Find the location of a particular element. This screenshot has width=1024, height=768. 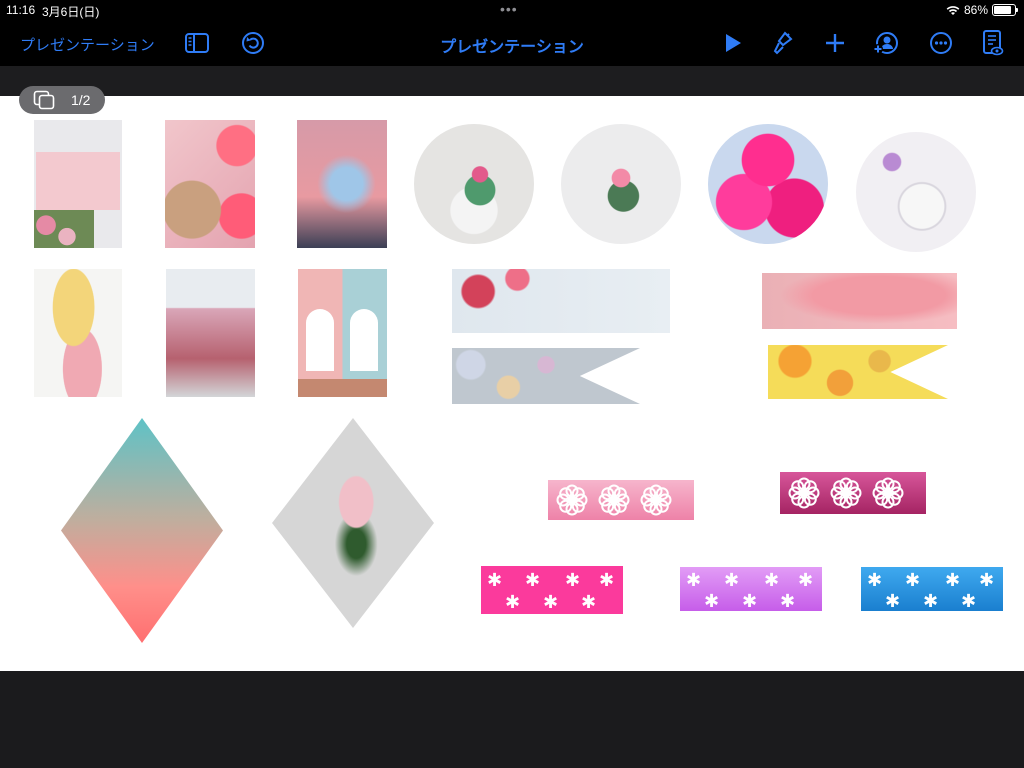

roses-on-paper-banner-photo is located at coordinates (561, 301).